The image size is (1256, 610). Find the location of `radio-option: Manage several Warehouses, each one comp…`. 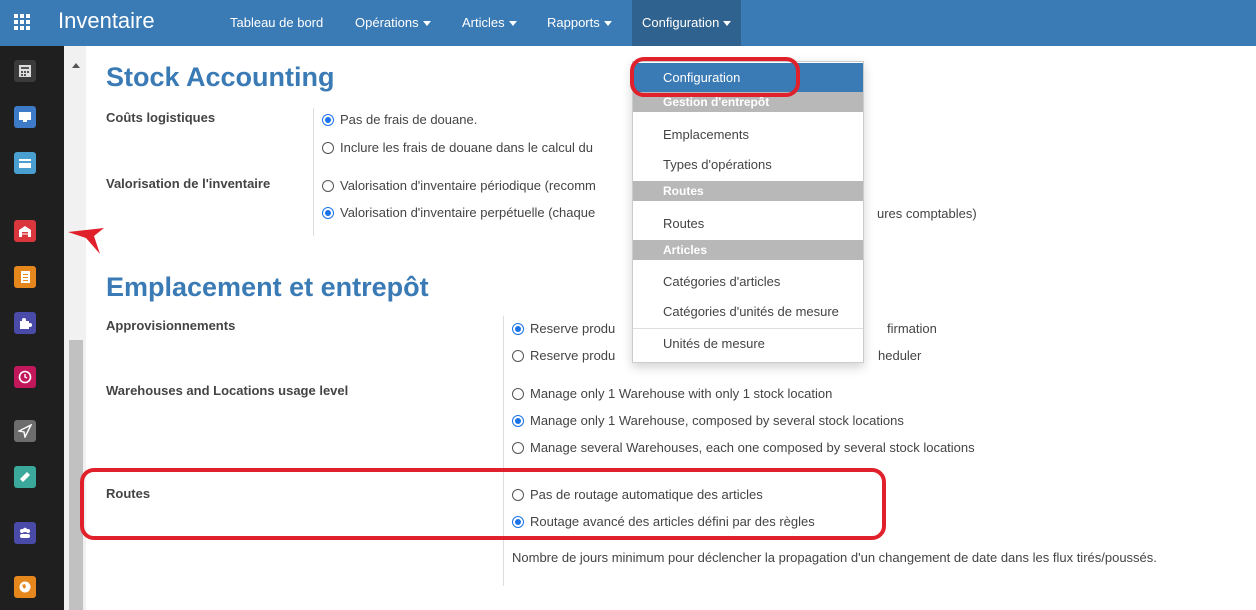

radio-option: Manage several Warehouses, each one comp… is located at coordinates (743, 447).